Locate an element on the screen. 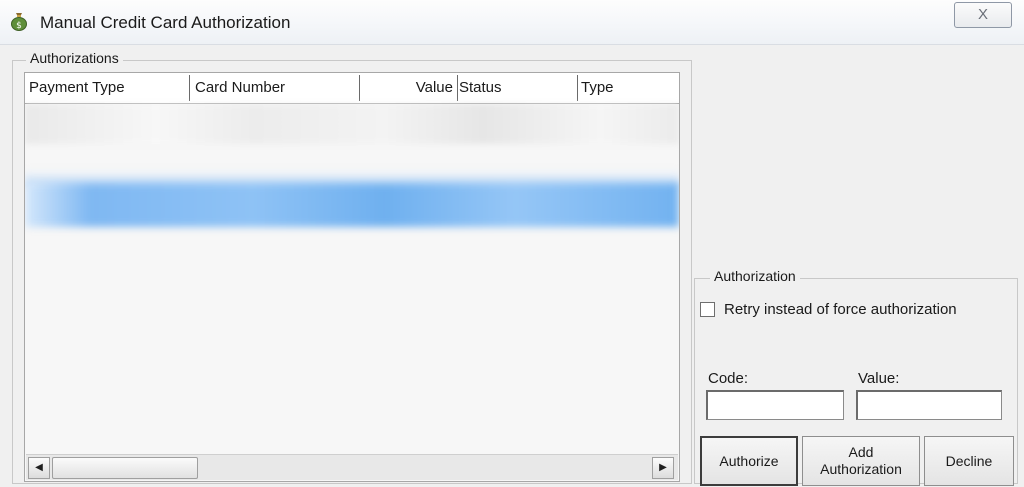  scroll-right-button: ▶ is located at coordinates (663, 468).